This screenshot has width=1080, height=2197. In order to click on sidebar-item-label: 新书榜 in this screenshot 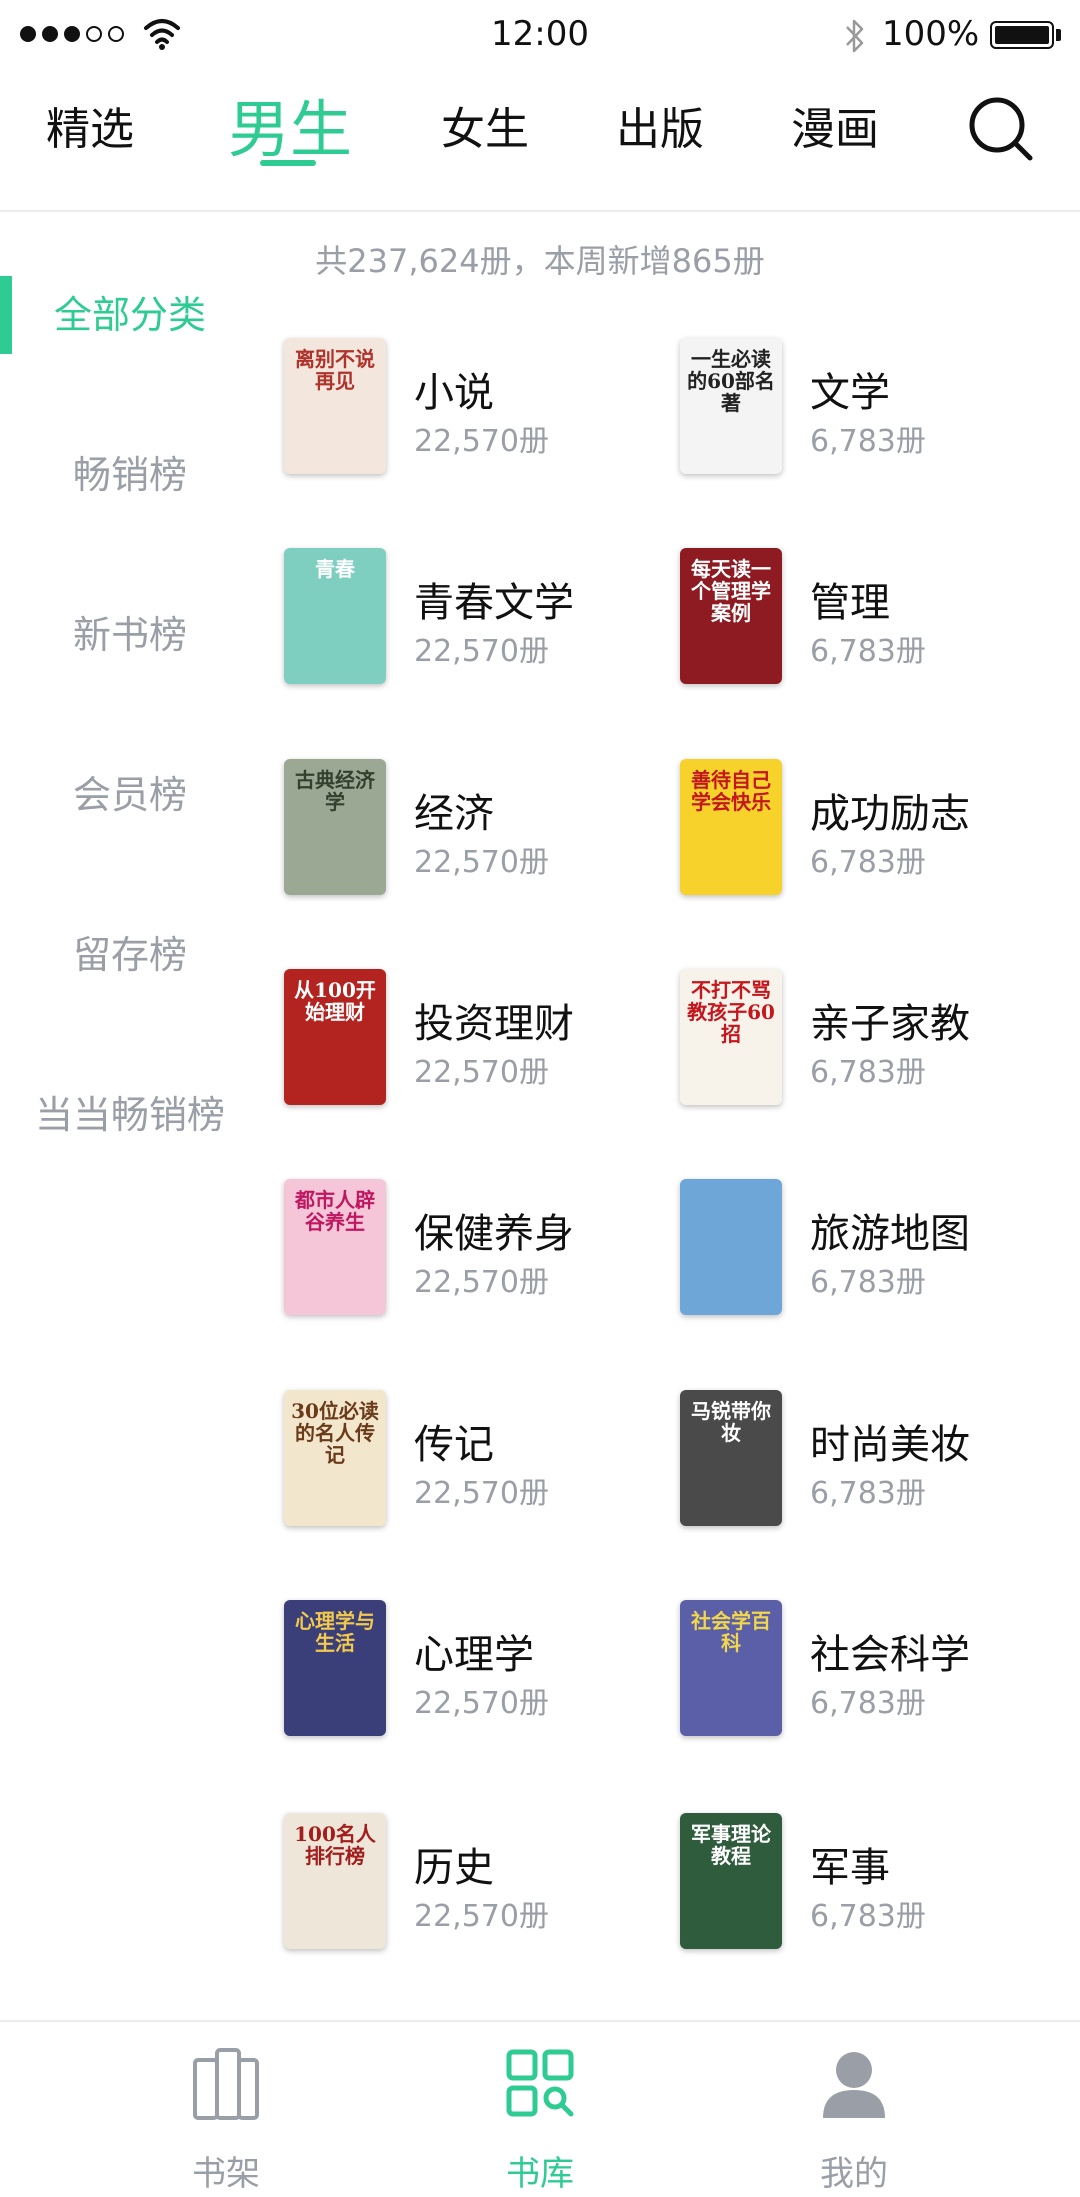, I will do `click(129, 635)`.